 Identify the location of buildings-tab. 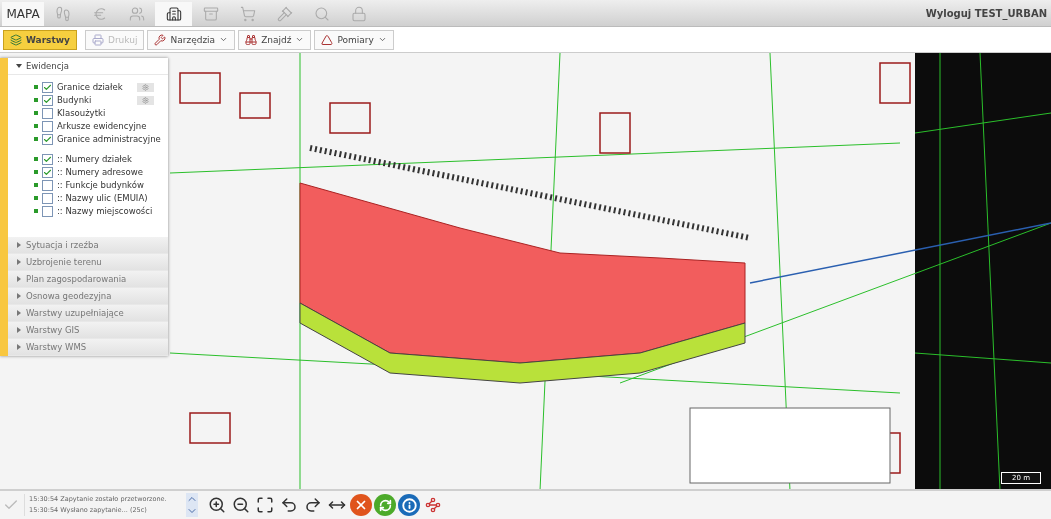
(173, 14).